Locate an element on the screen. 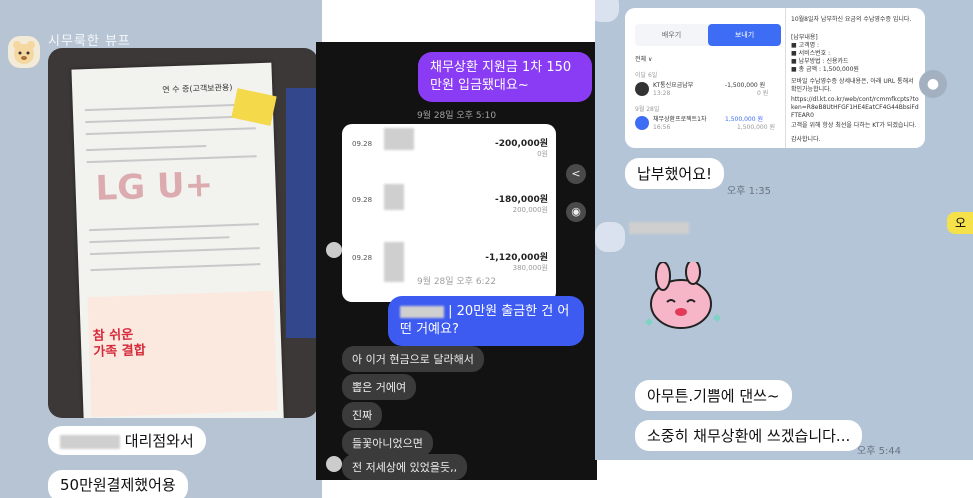  received-message: 아 이거 현금으로 달라해서 is located at coordinates (413, 359).